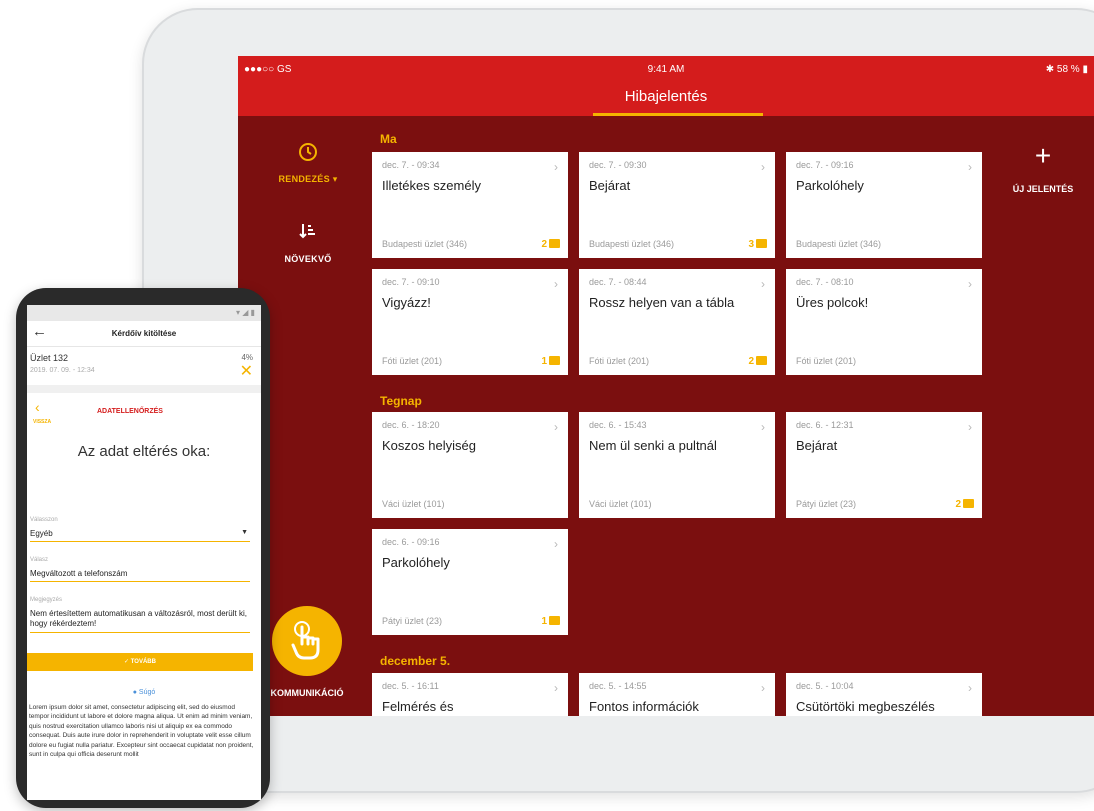 The height and width of the screenshot is (811, 1094). I want to click on card-date: dec. 7. - 09:30, so click(618, 165).